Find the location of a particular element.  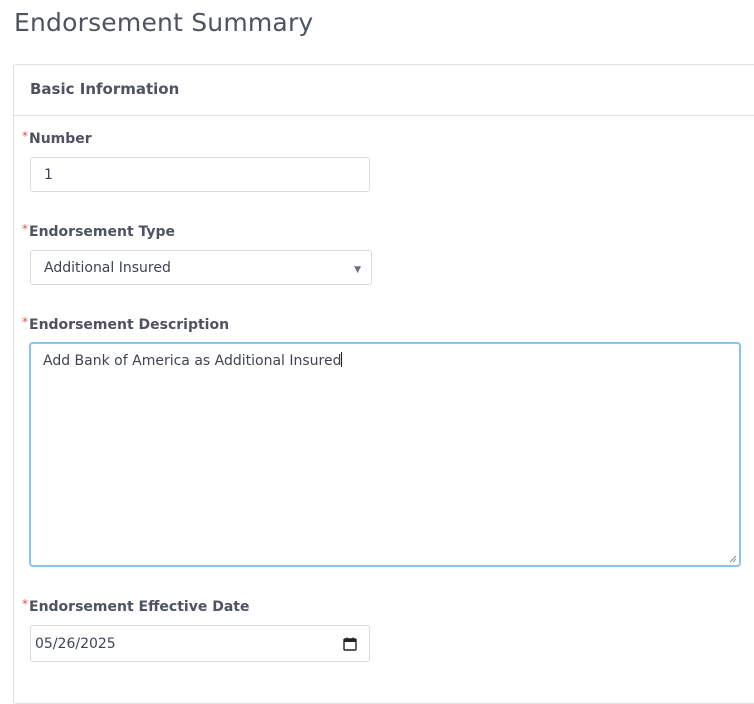

effective-date-label-text: Endorsement Effective Date is located at coordinates (139, 607).